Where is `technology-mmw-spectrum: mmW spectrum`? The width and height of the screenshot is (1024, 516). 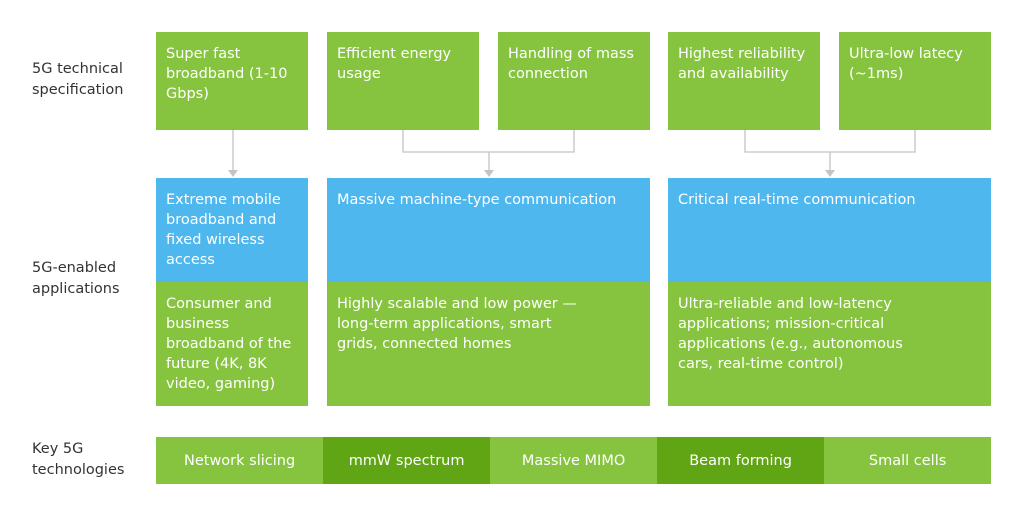
technology-mmw-spectrum: mmW spectrum is located at coordinates (407, 460).